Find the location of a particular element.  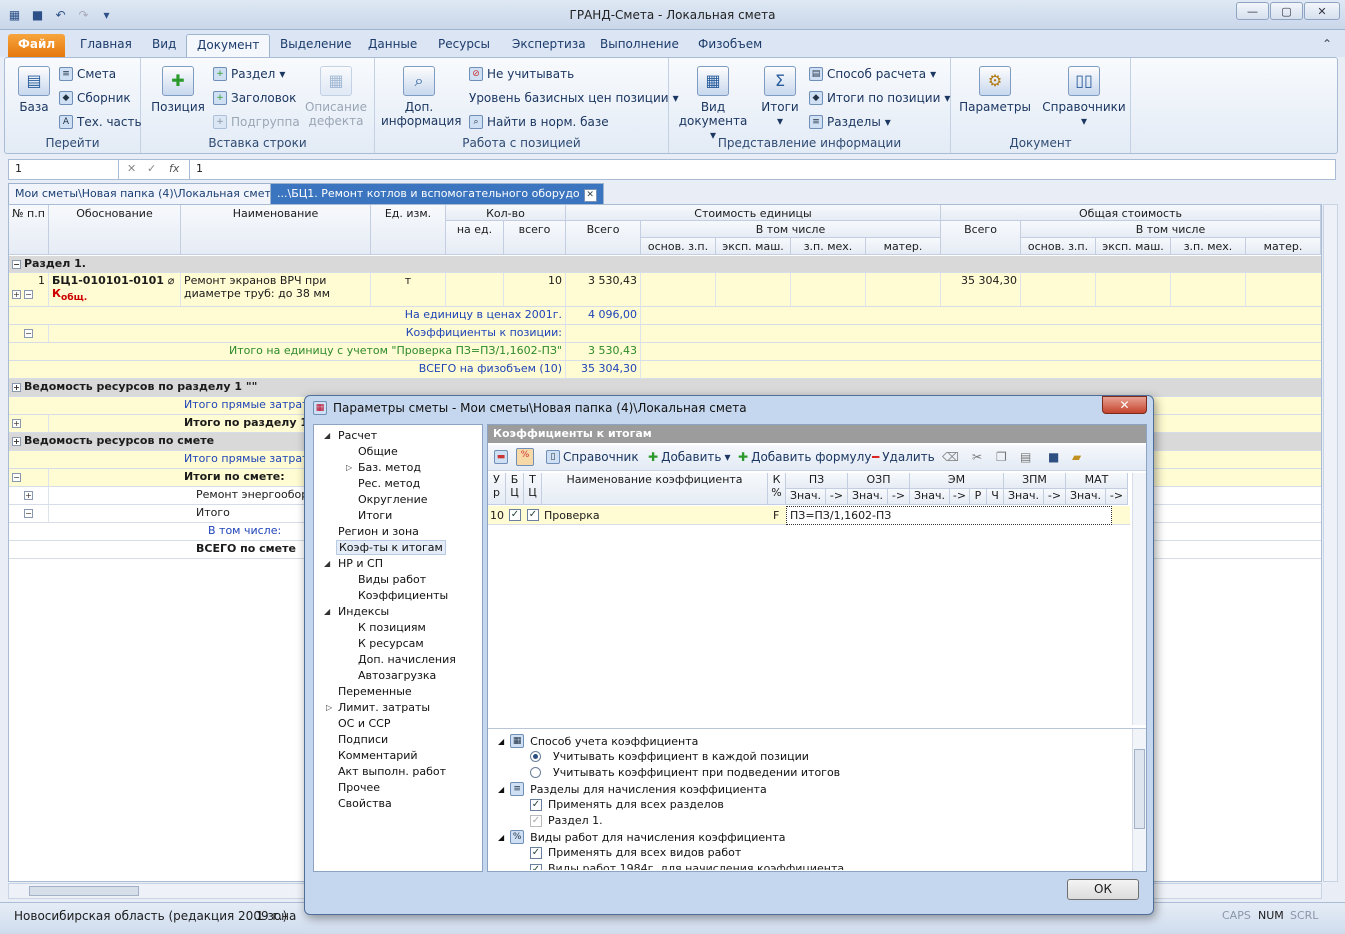

estimate-button: ≡ Смета is located at coordinates (87, 74).